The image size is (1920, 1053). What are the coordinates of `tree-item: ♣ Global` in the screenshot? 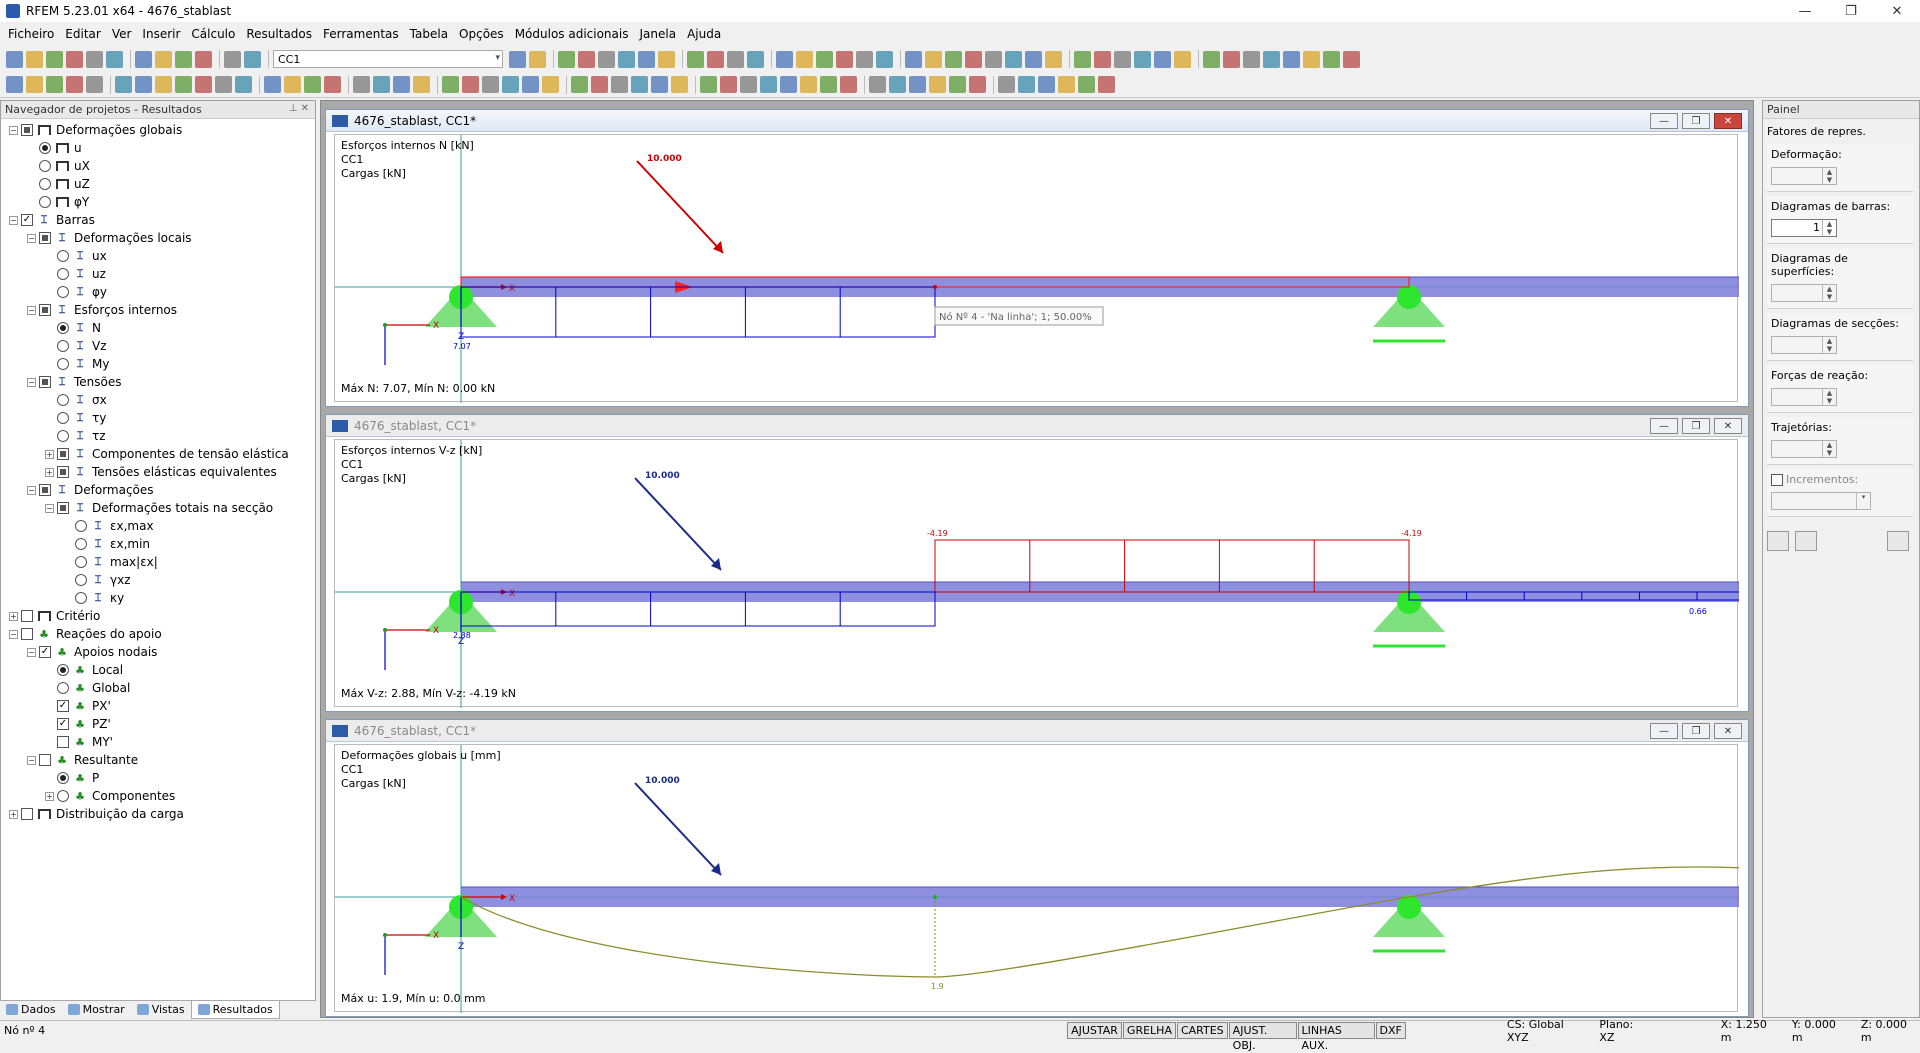 It's located at (158, 688).